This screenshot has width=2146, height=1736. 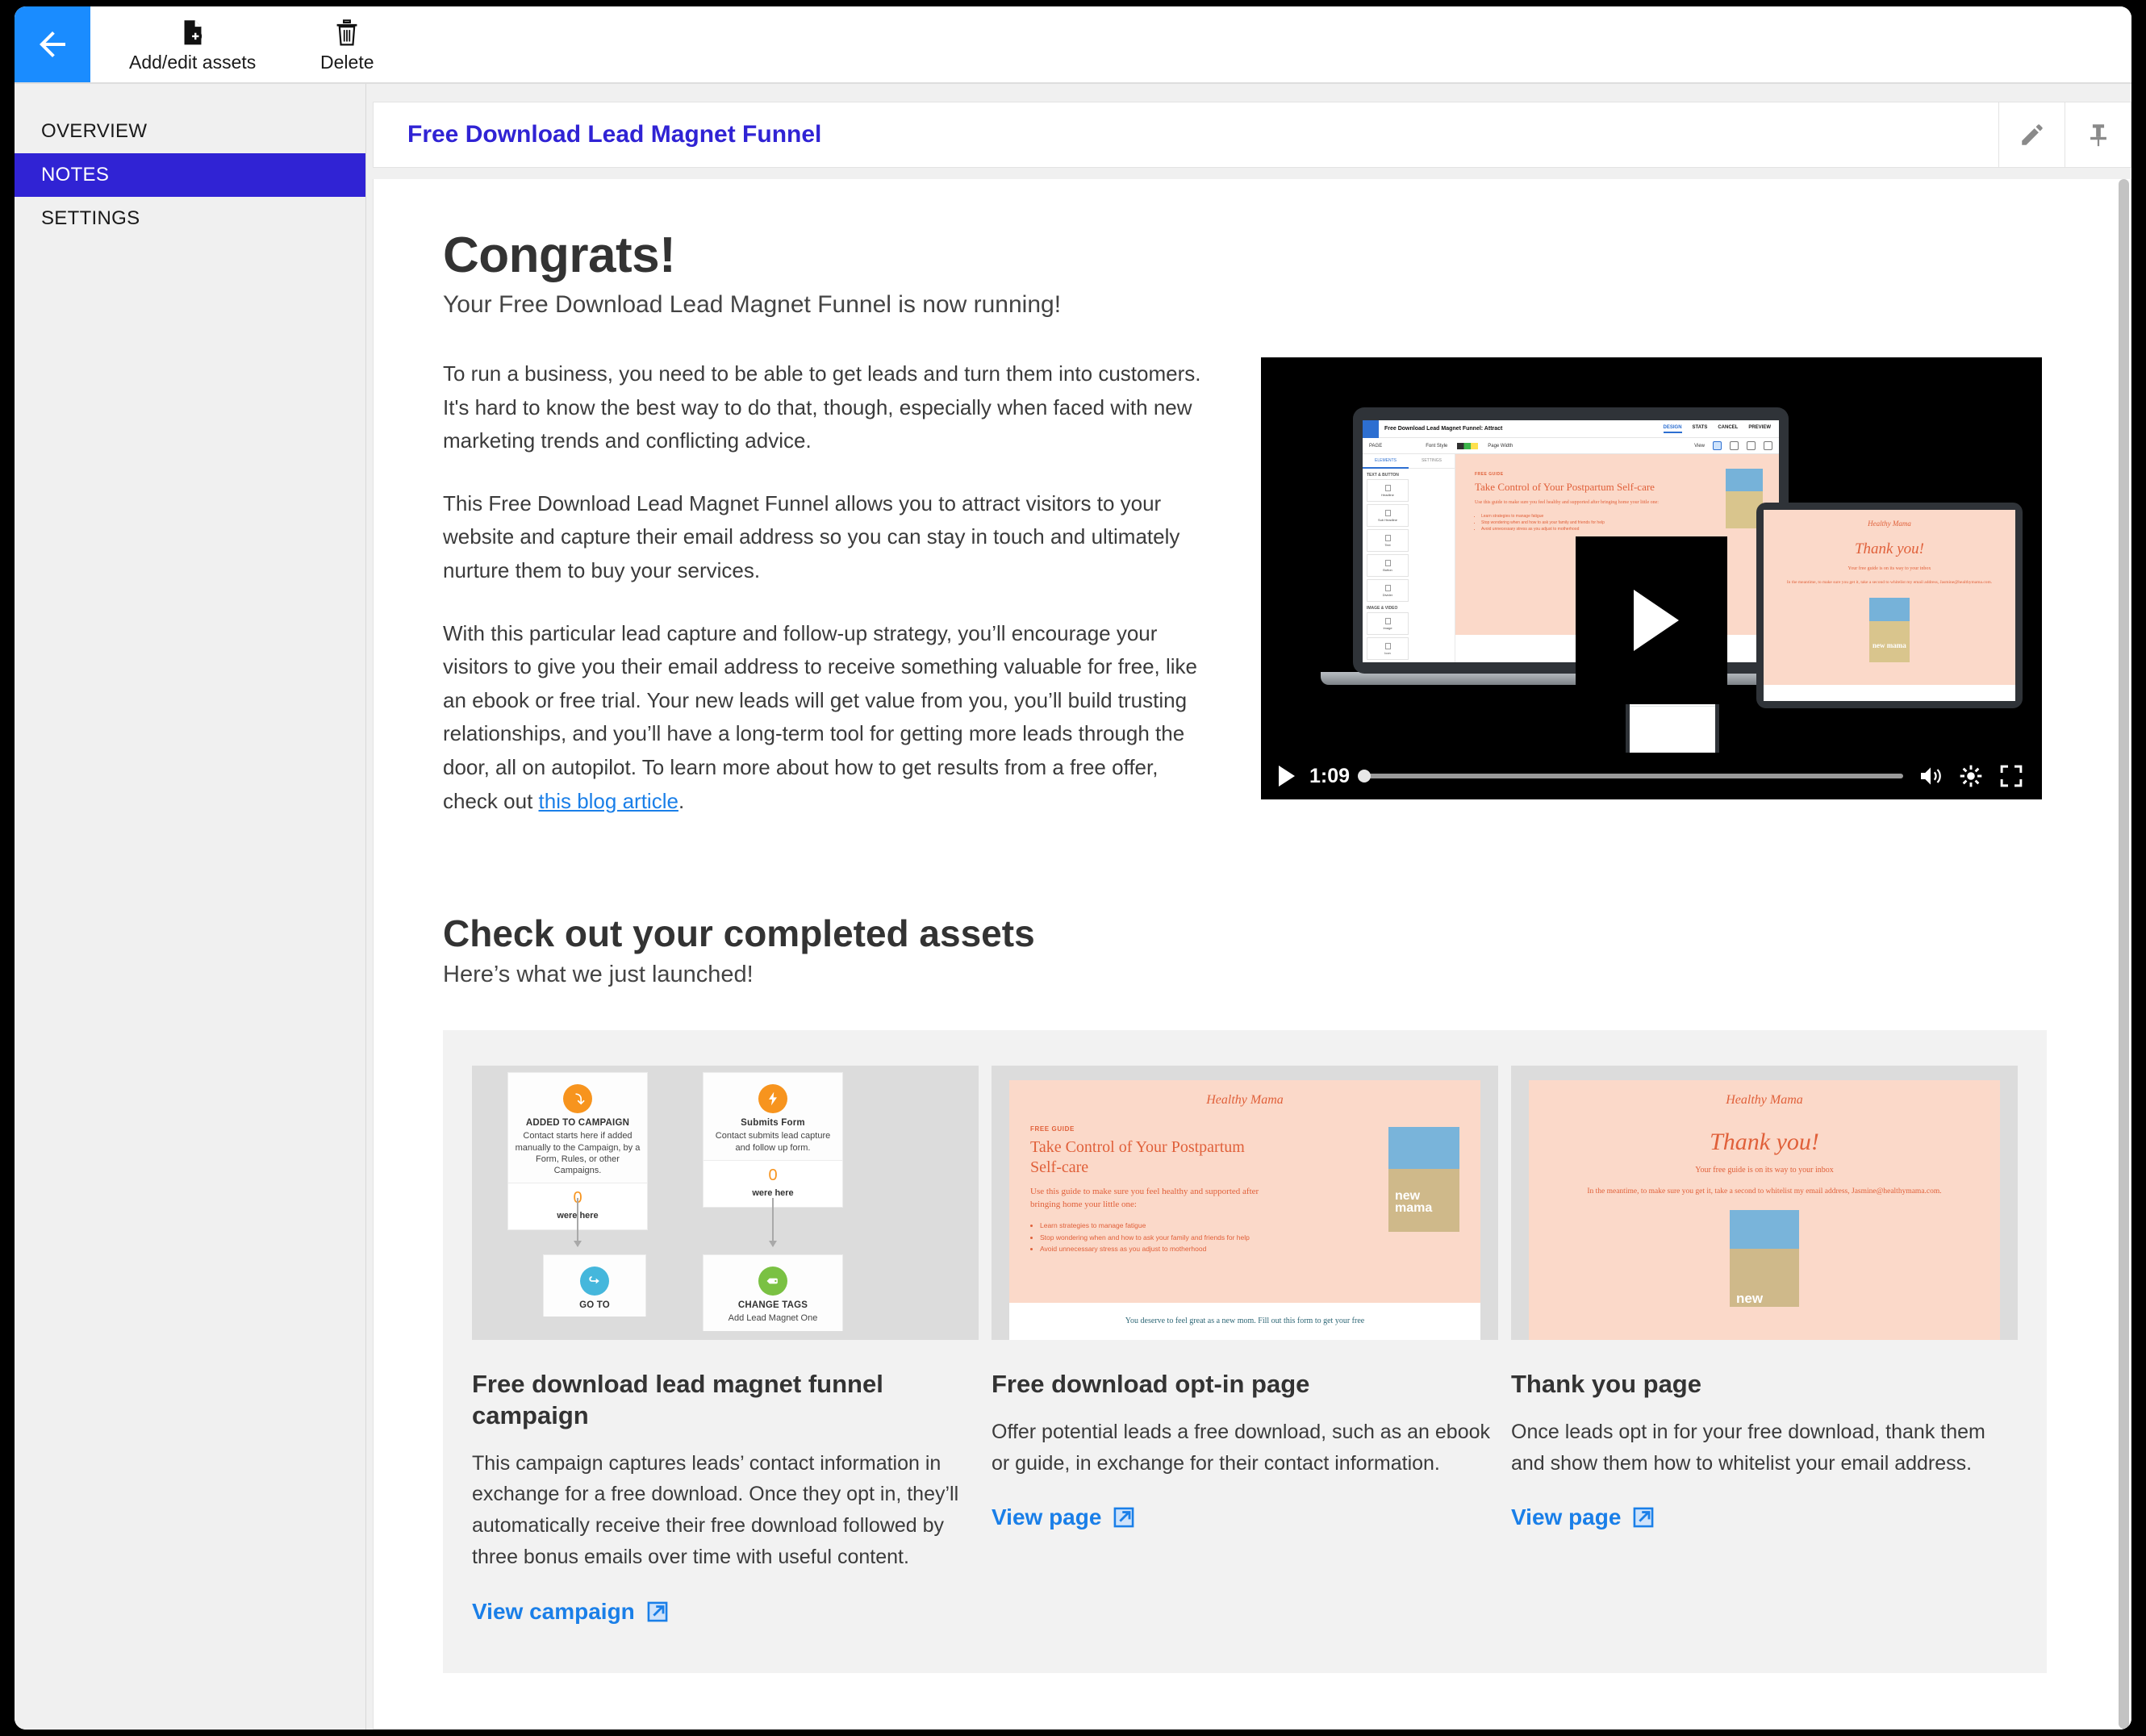 I want to click on settings-button, so click(x=1971, y=776).